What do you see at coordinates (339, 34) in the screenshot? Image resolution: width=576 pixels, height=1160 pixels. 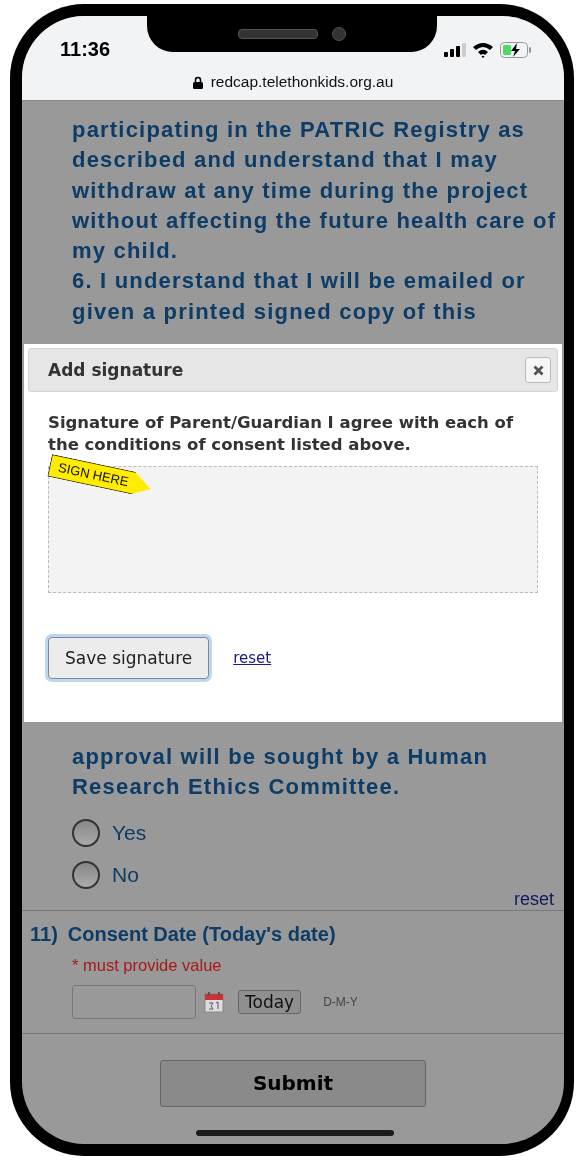 I see `camera-lens` at bounding box center [339, 34].